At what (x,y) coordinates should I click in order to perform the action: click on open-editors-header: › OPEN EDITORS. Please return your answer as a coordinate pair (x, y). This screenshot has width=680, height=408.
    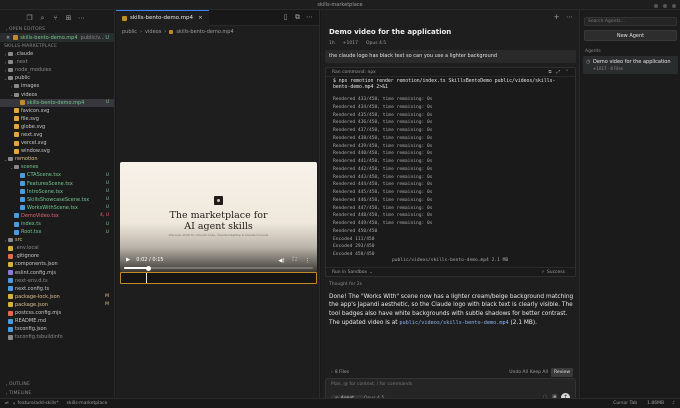
    Looking at the image, I should click on (57, 29).